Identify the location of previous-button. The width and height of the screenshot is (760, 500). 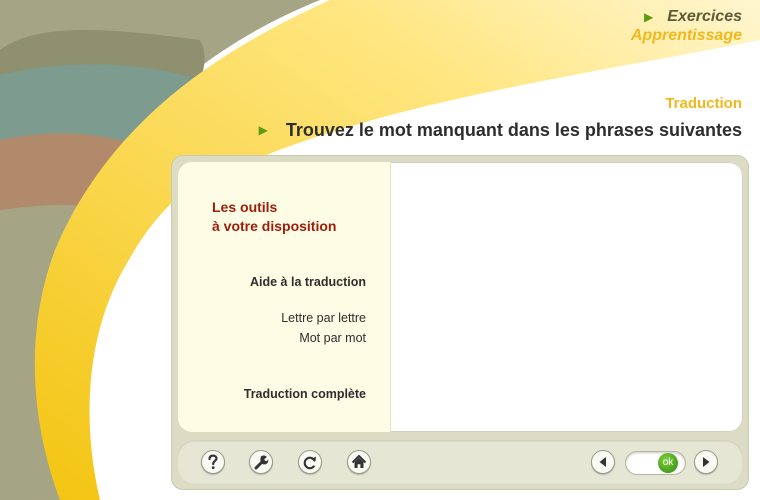
(603, 462).